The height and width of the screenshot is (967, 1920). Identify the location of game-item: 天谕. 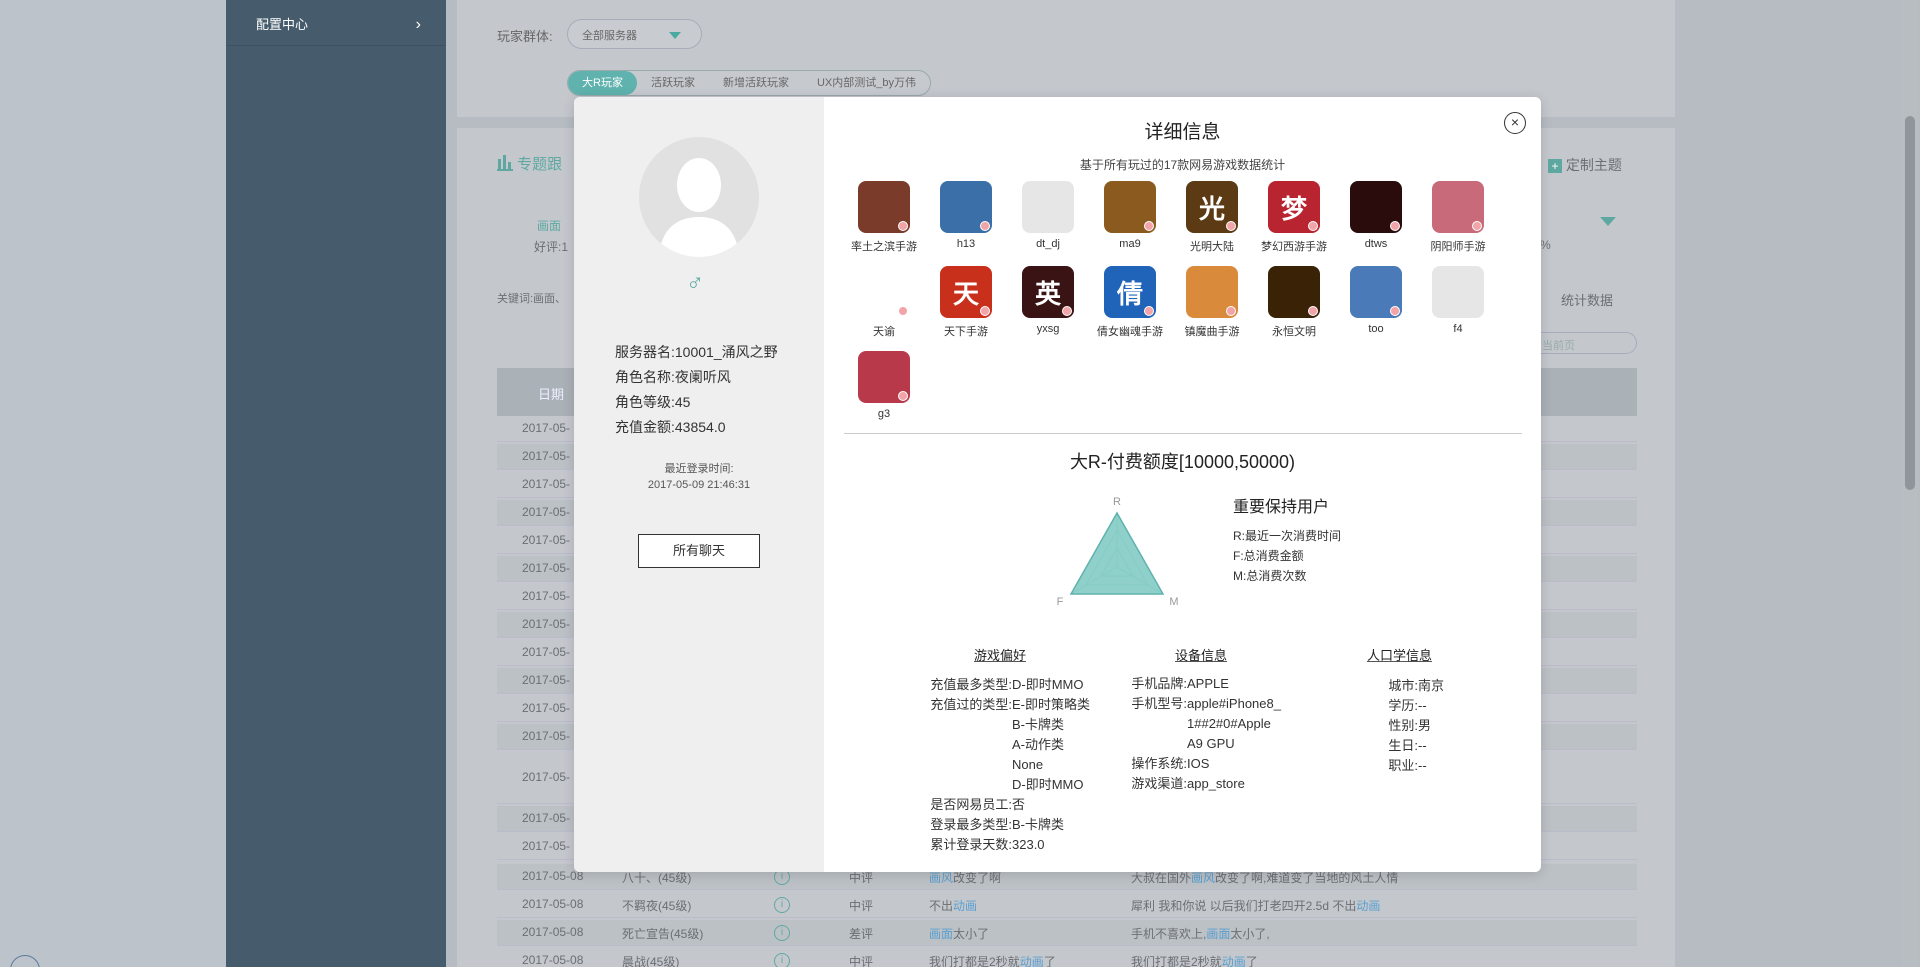
(884, 302).